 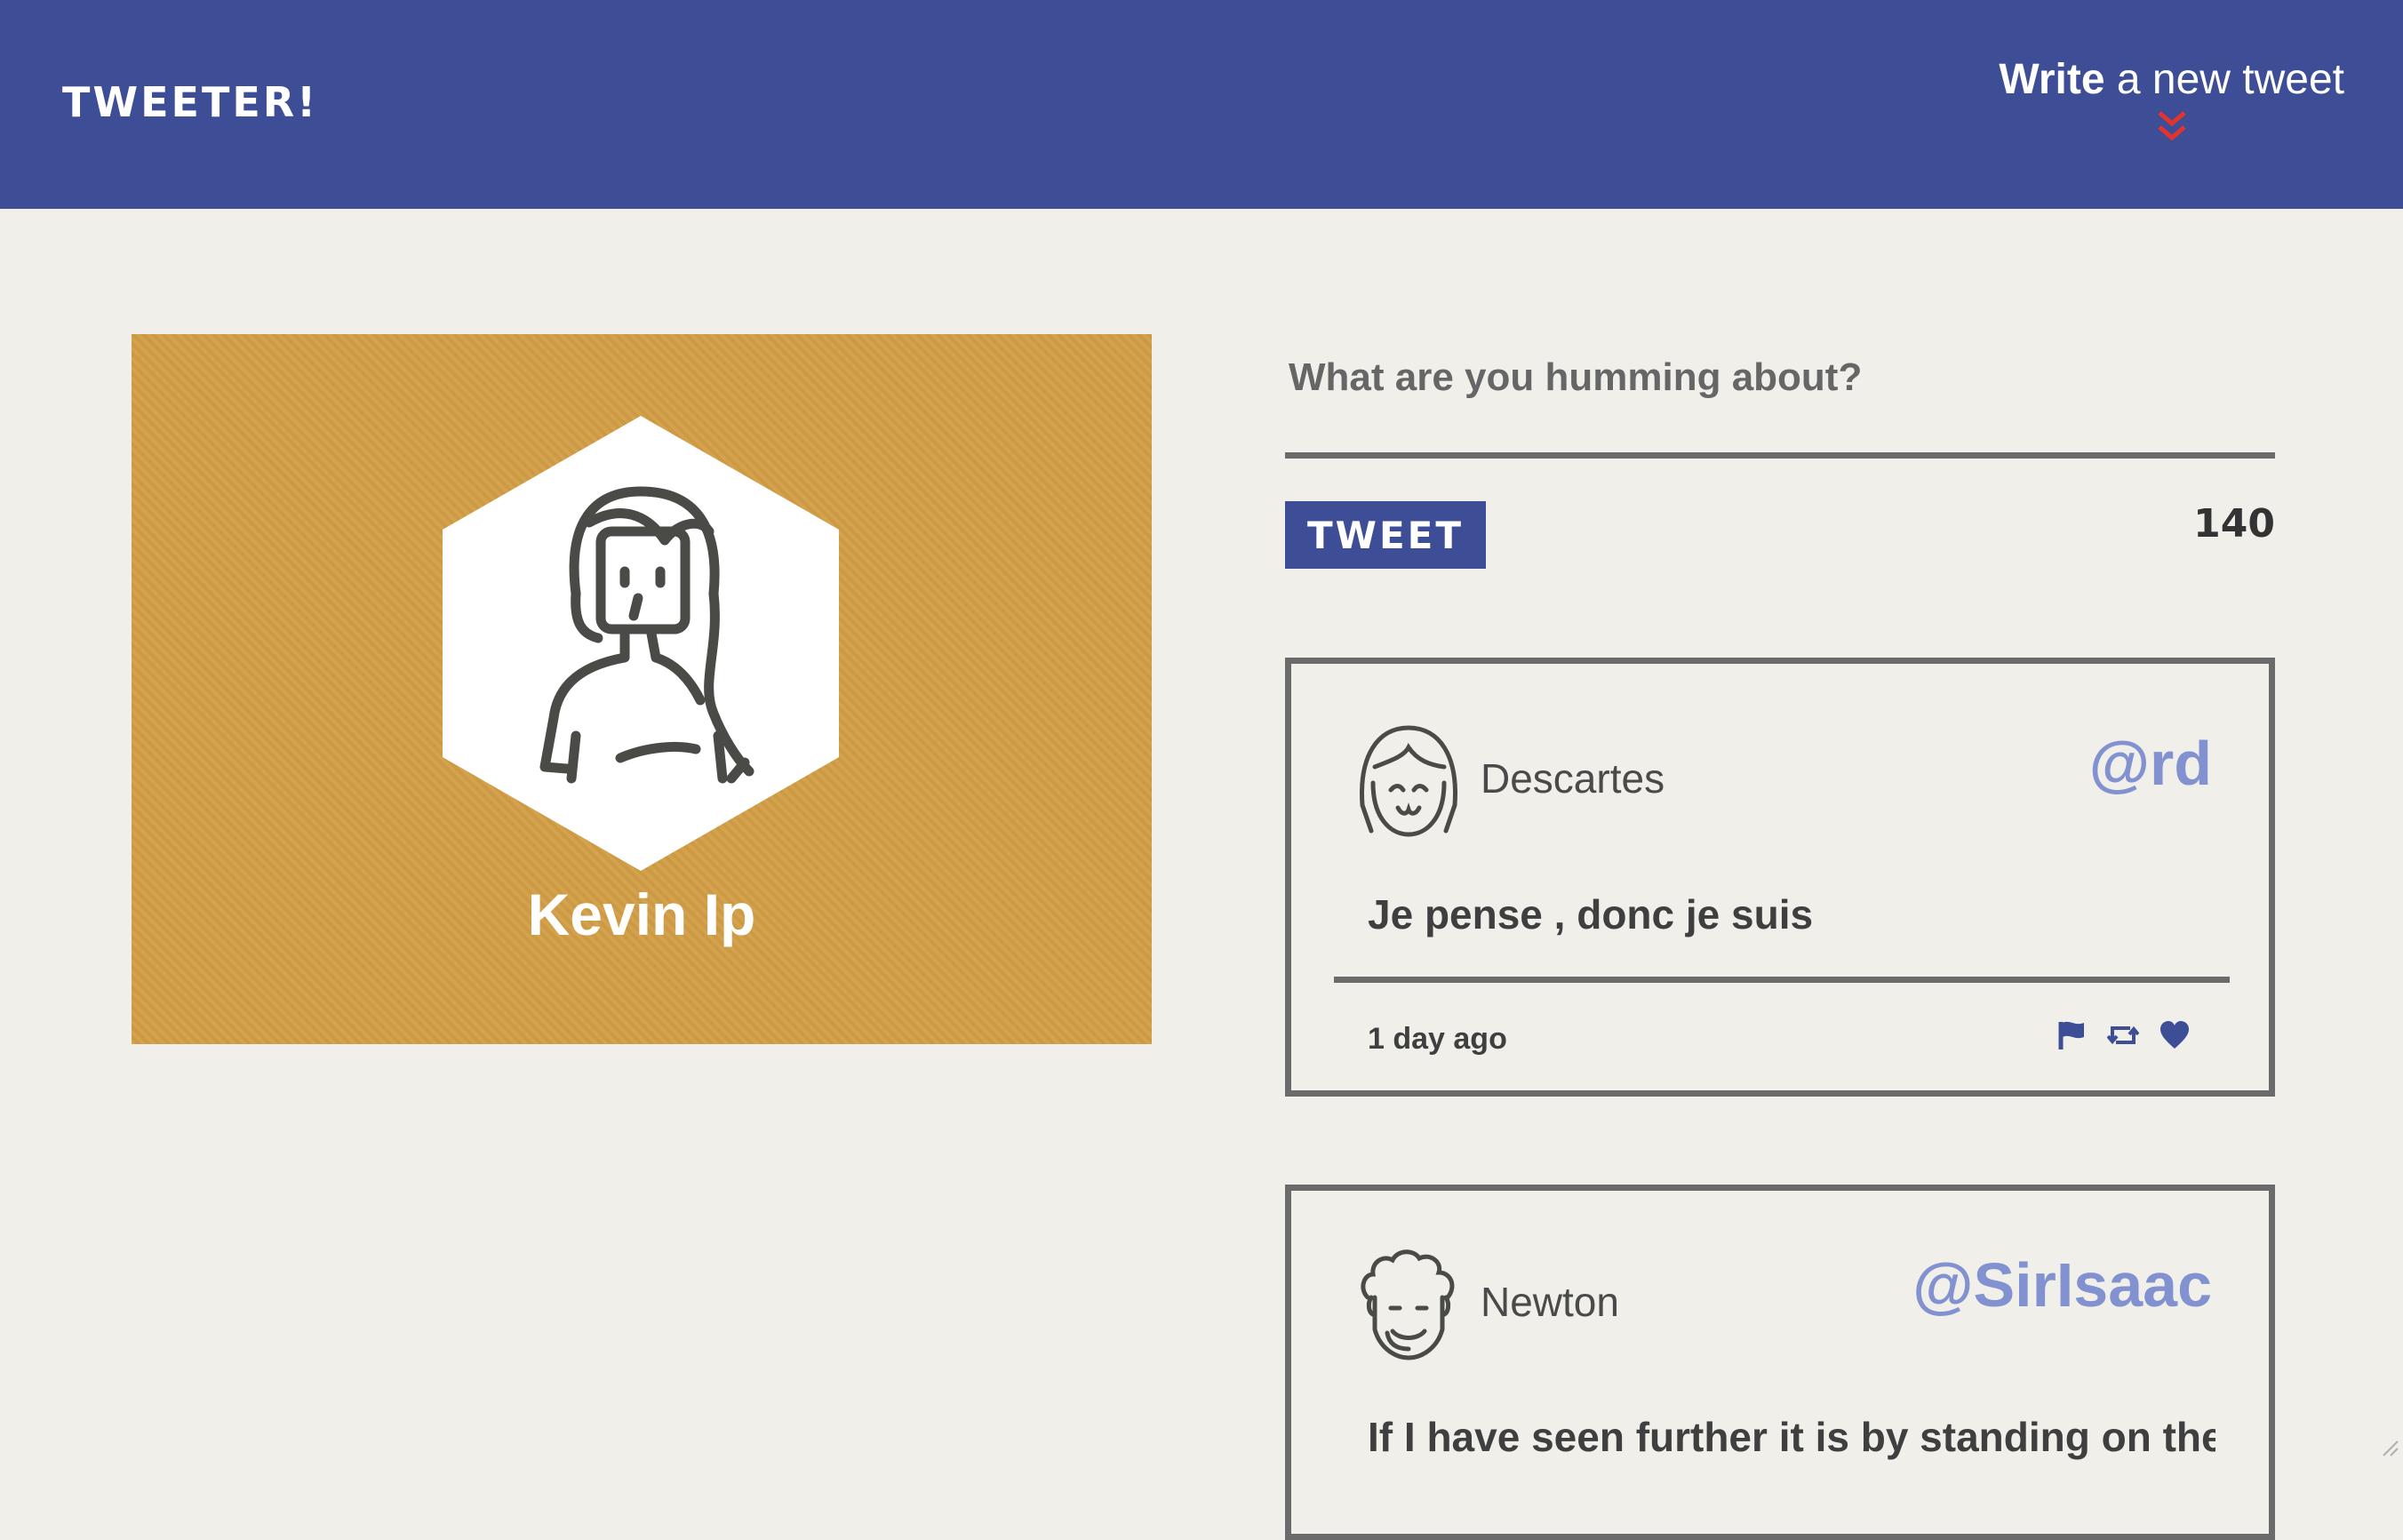 I want to click on flag-icon, so click(x=2072, y=1035).